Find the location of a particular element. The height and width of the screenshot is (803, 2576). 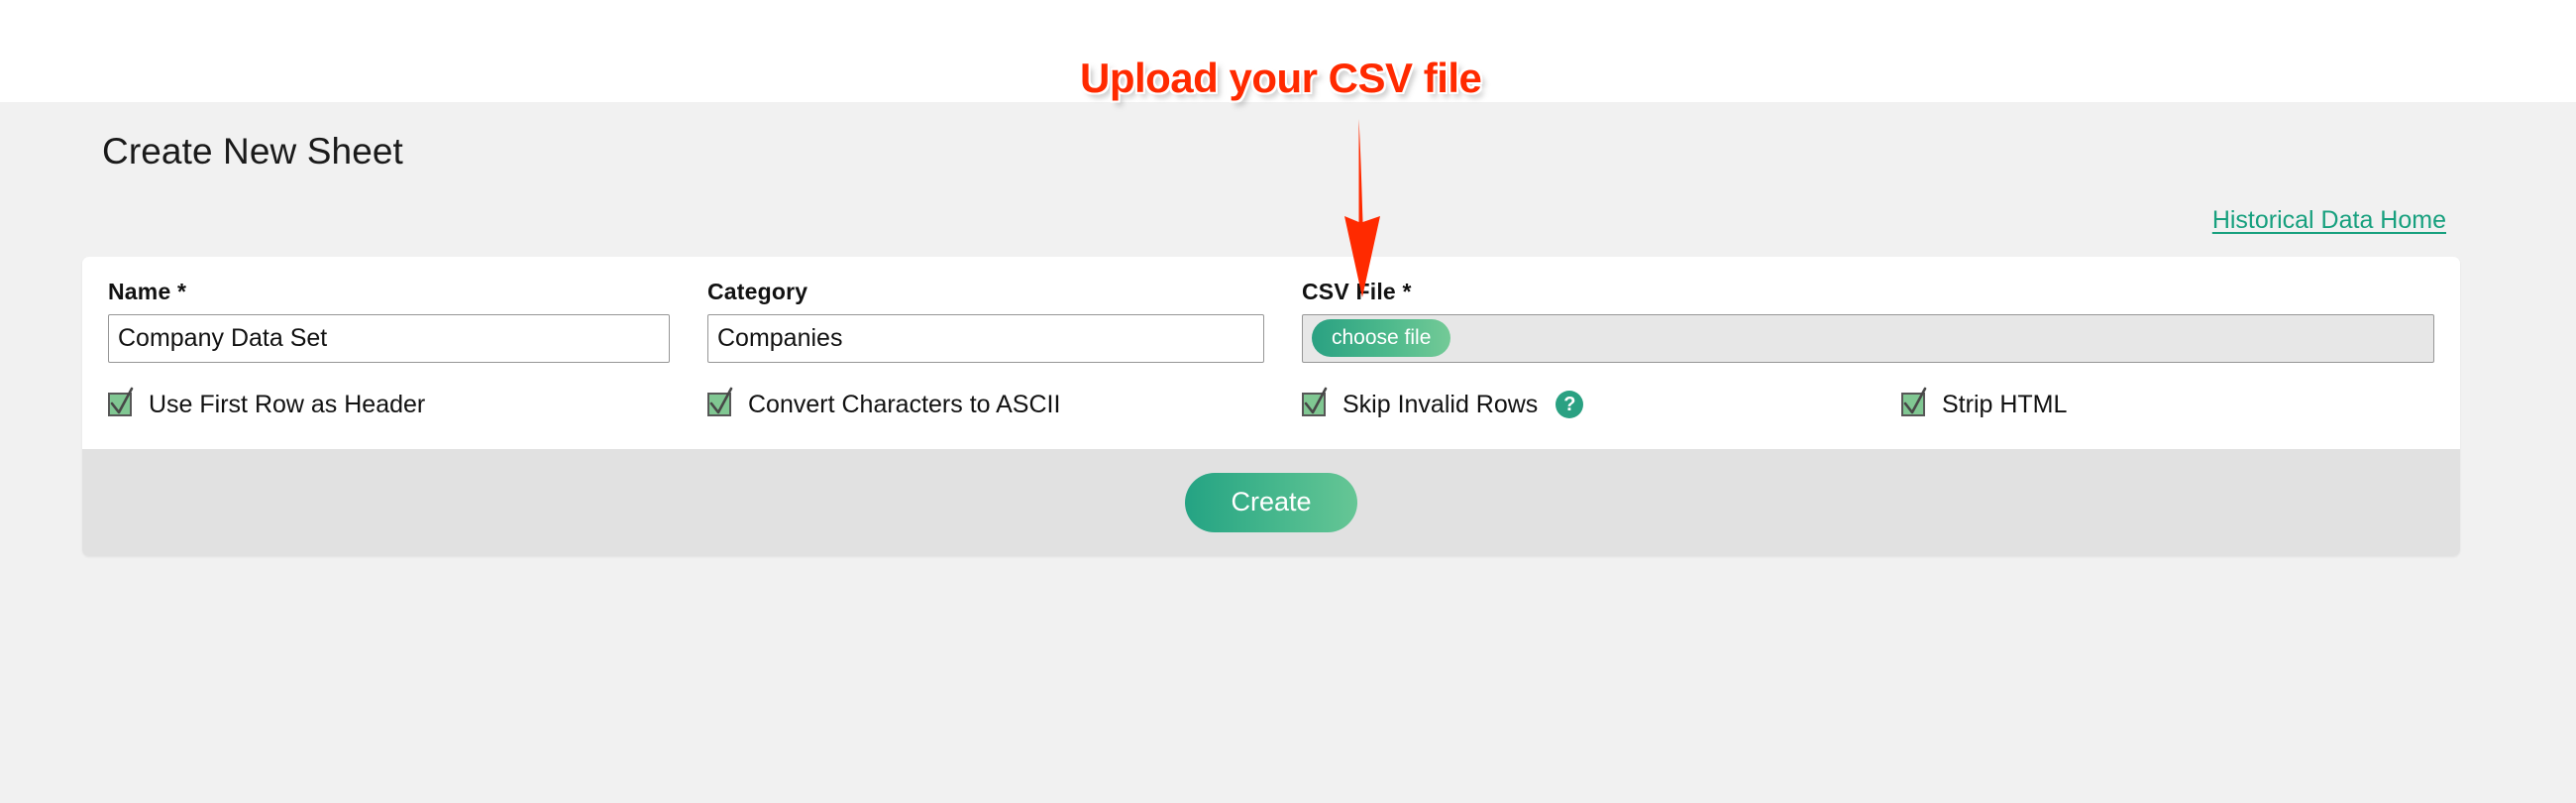

checkbox-label: Strip HTML is located at coordinates (2005, 404).